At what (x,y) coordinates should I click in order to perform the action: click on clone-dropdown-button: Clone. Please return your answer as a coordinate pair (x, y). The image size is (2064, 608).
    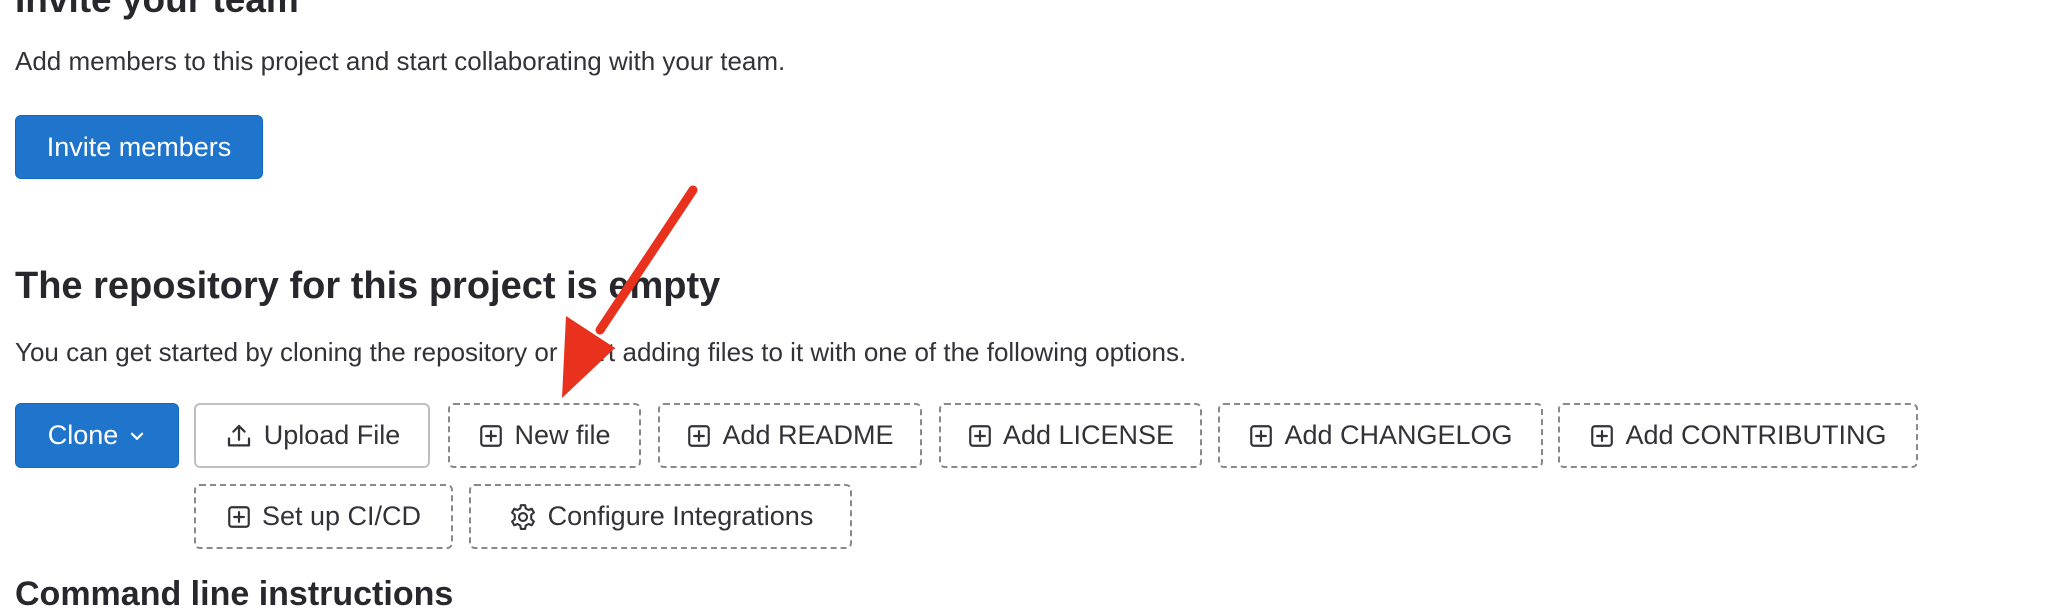
    Looking at the image, I should click on (97, 435).